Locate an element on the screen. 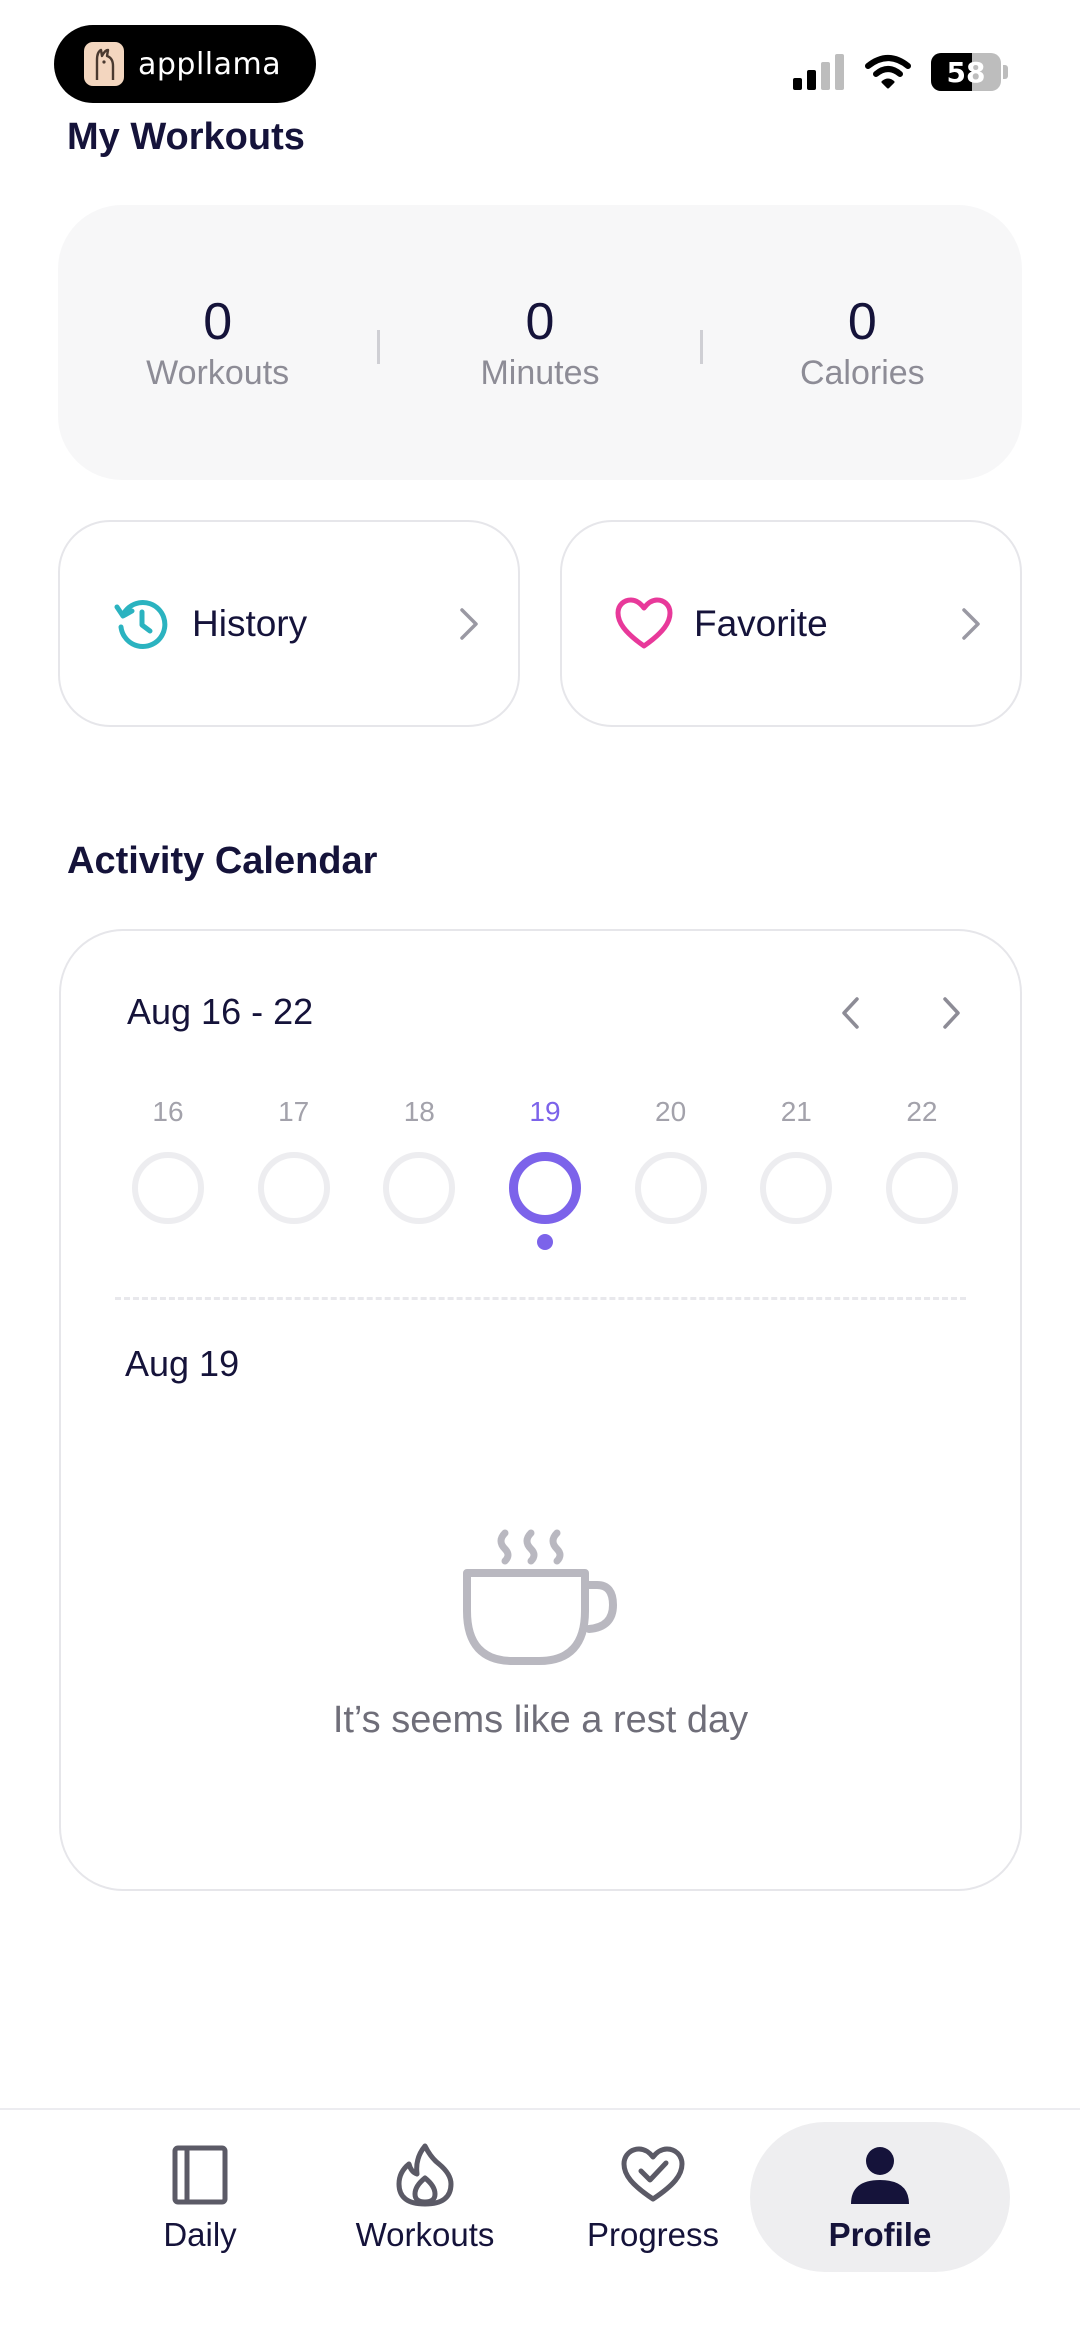 The width and height of the screenshot is (1080, 2337). app-name: appllama is located at coordinates (210, 64).